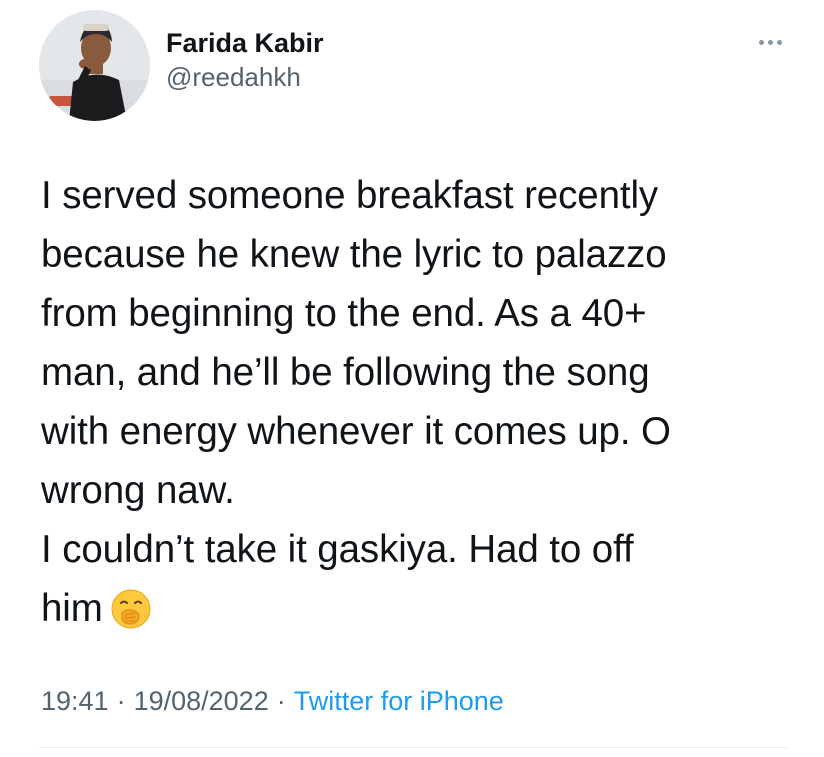 Image resolution: width=824 pixels, height=757 pixels. I want to click on tweet-source-link: Twitter for iPhone, so click(399, 701).